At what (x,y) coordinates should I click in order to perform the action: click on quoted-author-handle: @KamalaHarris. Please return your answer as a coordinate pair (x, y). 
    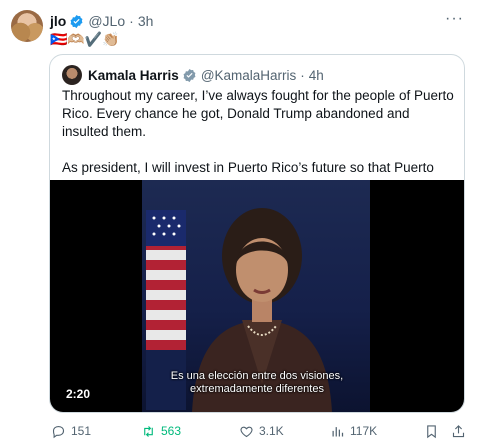
    Looking at the image, I should click on (248, 75).